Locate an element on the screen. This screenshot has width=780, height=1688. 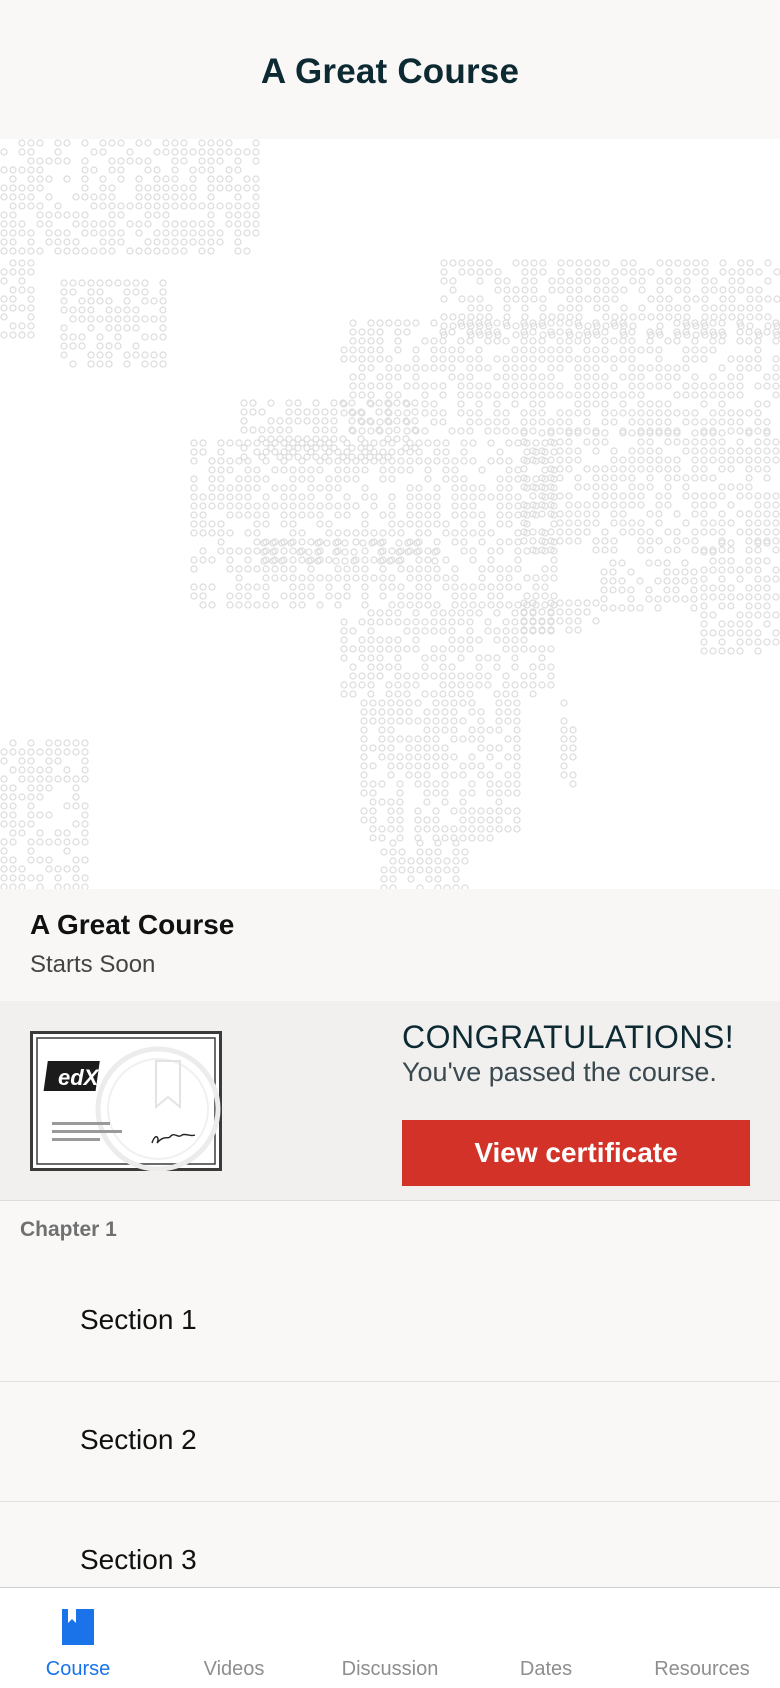
section-row-1: Section 1 is located at coordinates (390, 1322).